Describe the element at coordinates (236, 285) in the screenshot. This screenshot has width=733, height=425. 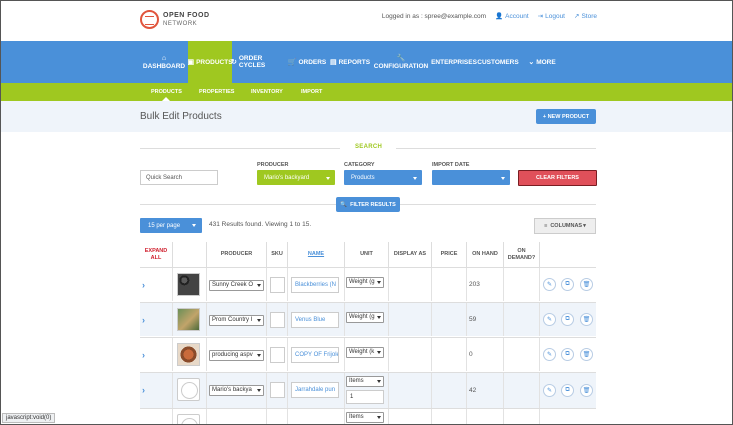
I see `producer-field: Sunny Creek O` at that location.